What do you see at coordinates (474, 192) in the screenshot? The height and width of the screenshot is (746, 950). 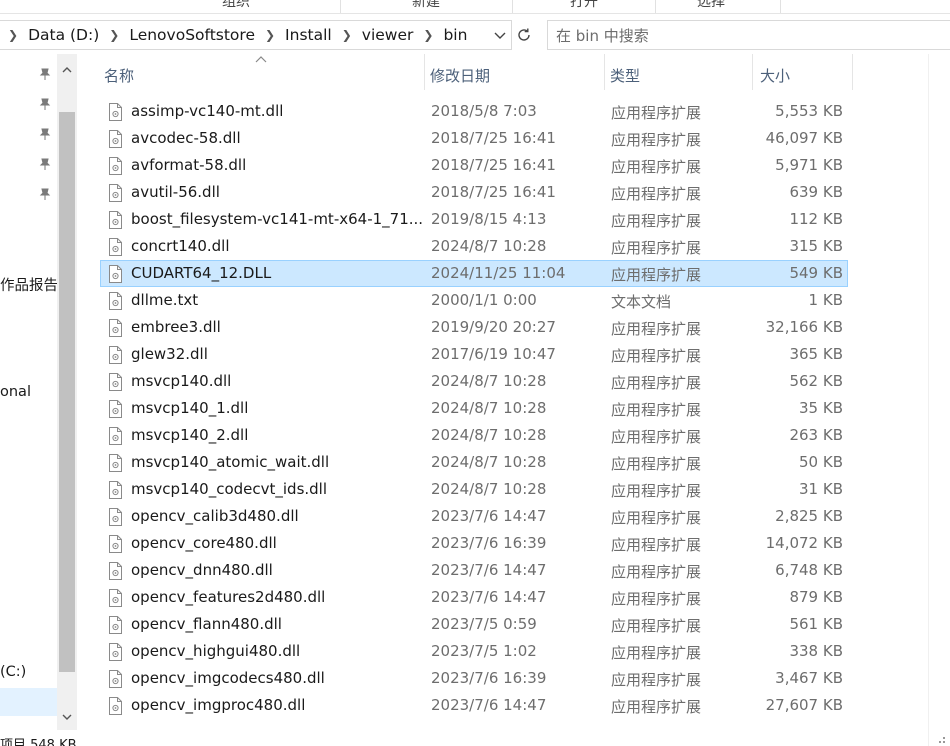 I see `file-row: avutil-56.dll 2018/7/25 16:41 应用程序扩展 639 KB` at bounding box center [474, 192].